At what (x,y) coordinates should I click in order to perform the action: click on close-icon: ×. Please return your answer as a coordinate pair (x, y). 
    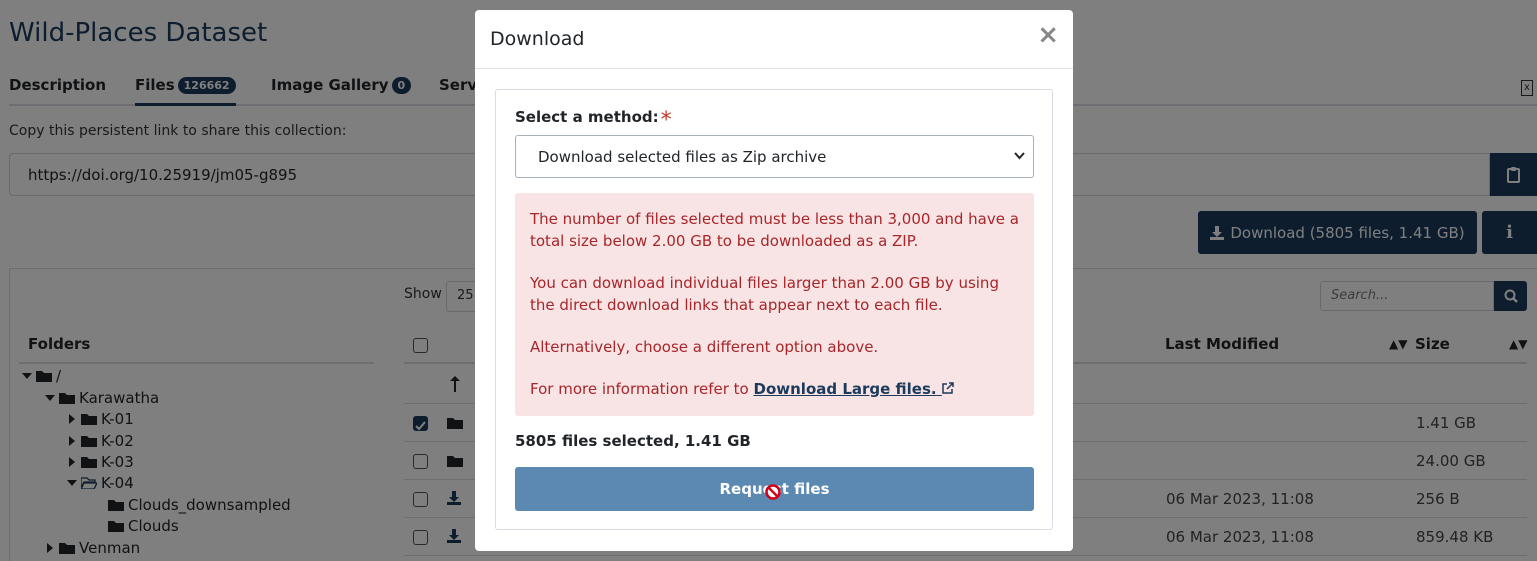
    Looking at the image, I should click on (1048, 35).